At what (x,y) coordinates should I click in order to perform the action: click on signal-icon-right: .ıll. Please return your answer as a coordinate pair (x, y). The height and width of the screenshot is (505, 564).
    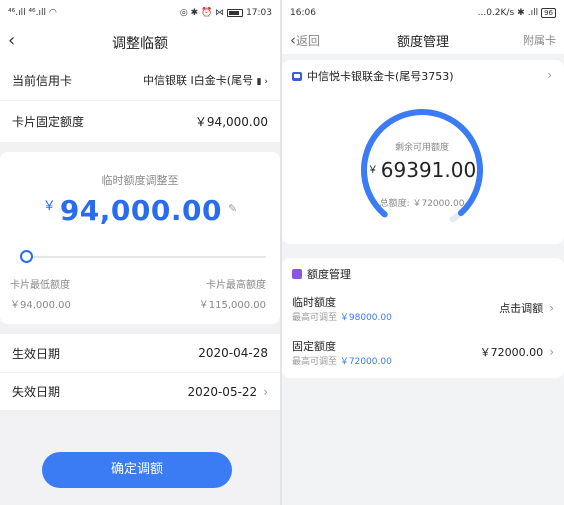
    Looking at the image, I should click on (533, 13).